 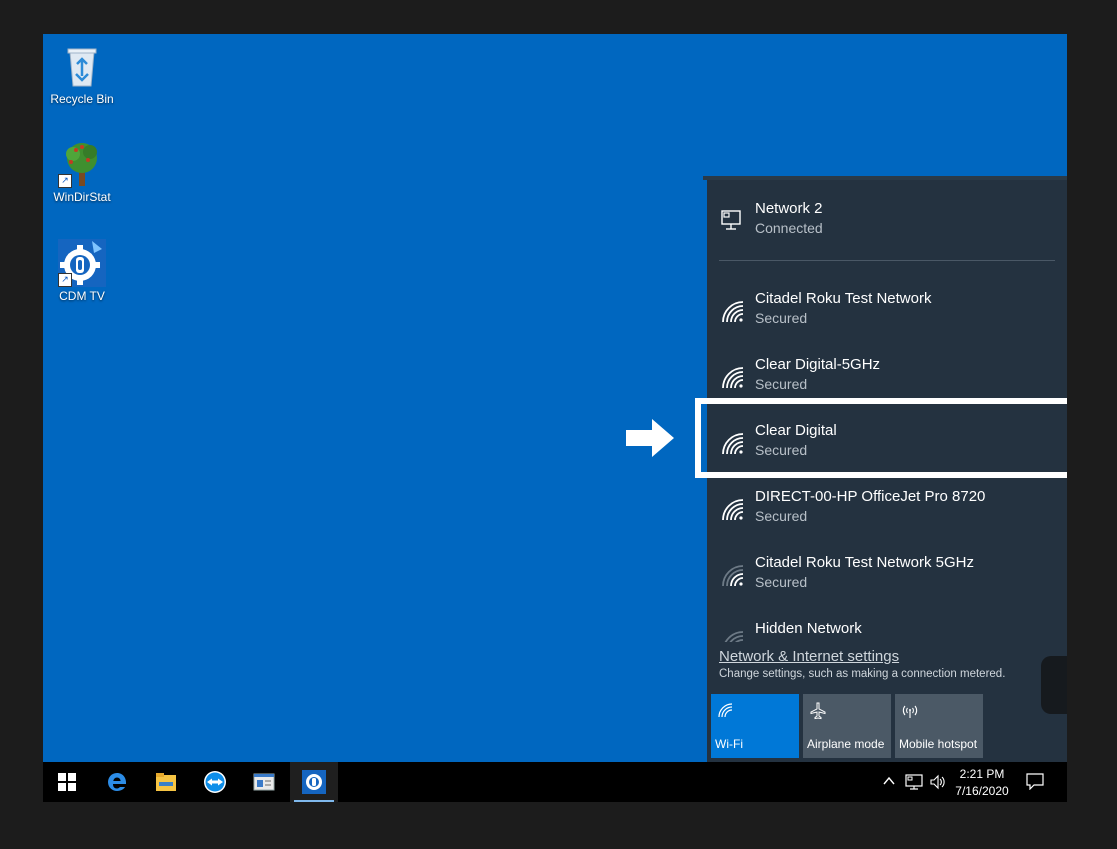 I want to click on hotspot-icon, so click(x=910, y=711).